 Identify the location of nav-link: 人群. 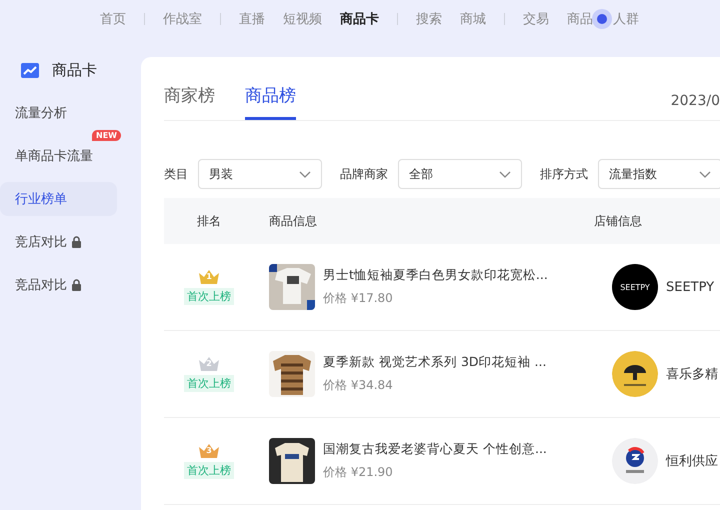
(626, 19).